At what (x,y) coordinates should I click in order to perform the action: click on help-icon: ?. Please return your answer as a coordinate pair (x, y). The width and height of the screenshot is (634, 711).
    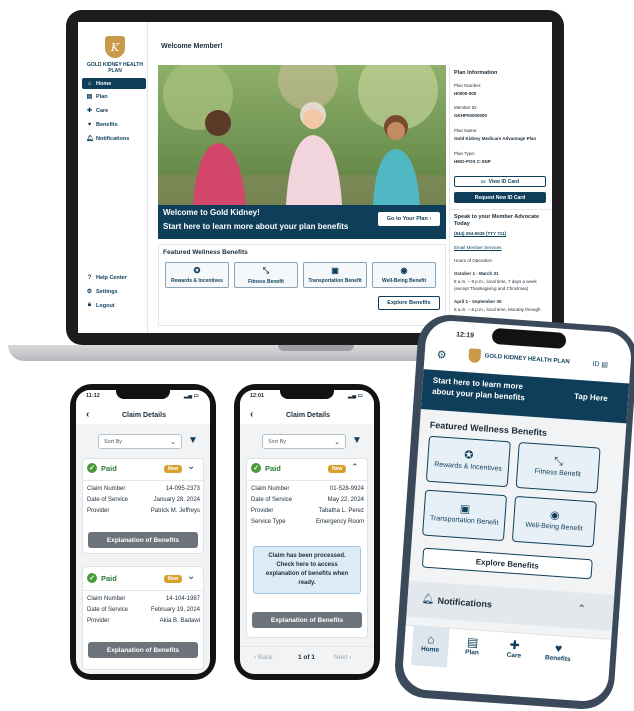
    Looking at the image, I should click on (89, 277).